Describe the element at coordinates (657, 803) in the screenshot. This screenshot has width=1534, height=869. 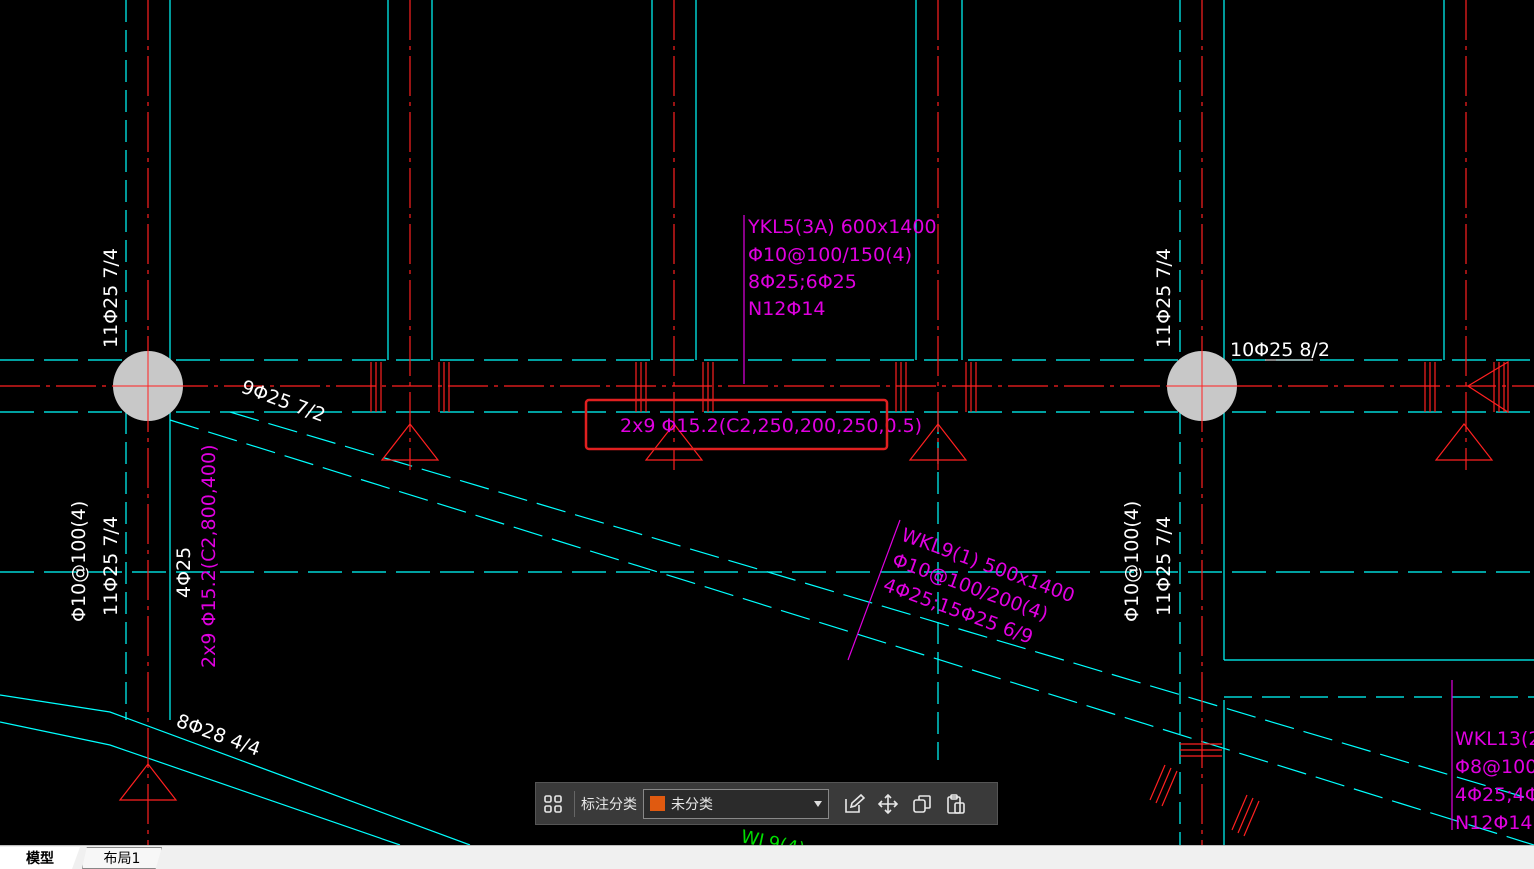
I see `category-color-swatch` at that location.